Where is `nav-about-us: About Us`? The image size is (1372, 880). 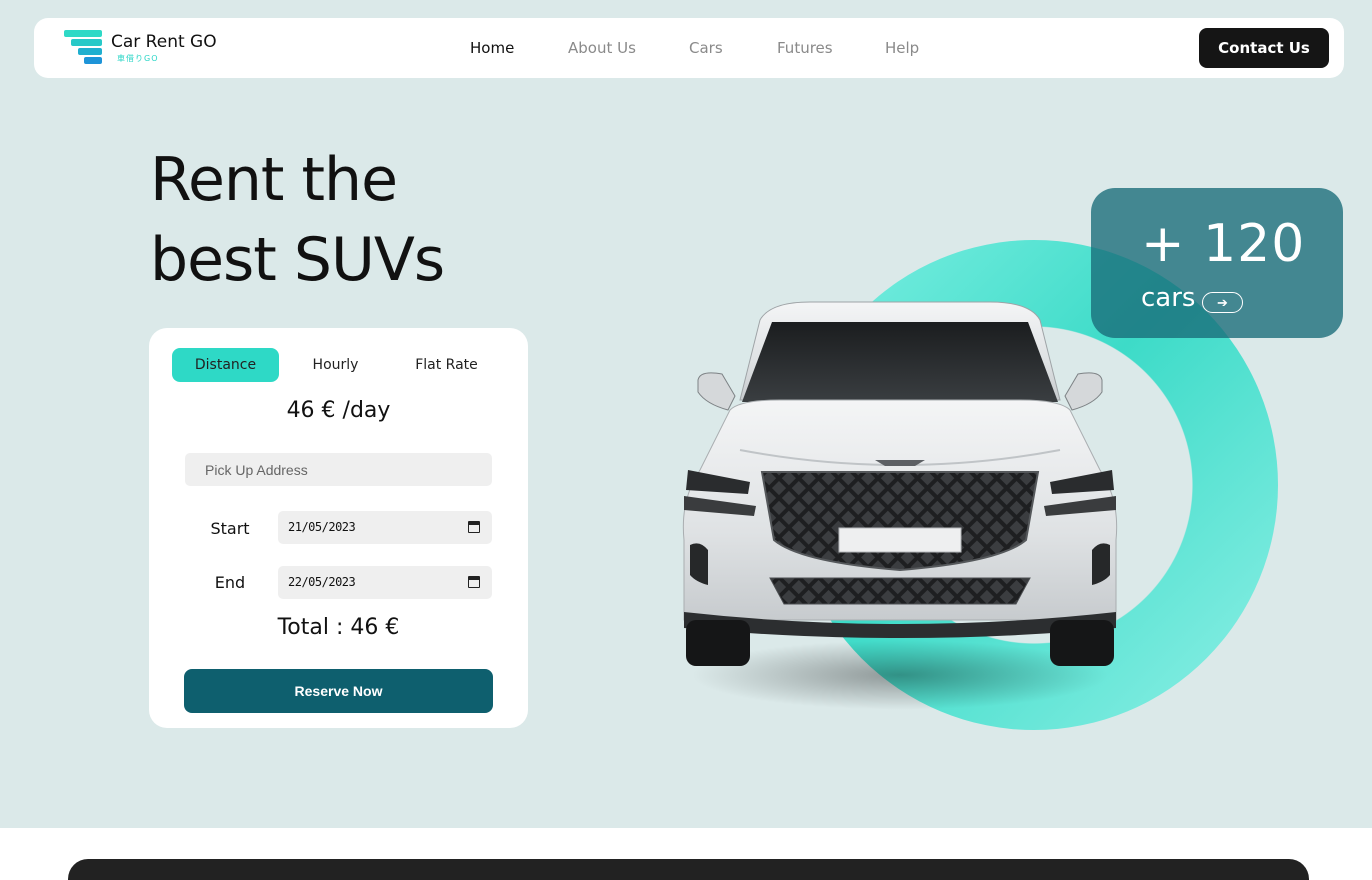
nav-about-us: About Us is located at coordinates (602, 48).